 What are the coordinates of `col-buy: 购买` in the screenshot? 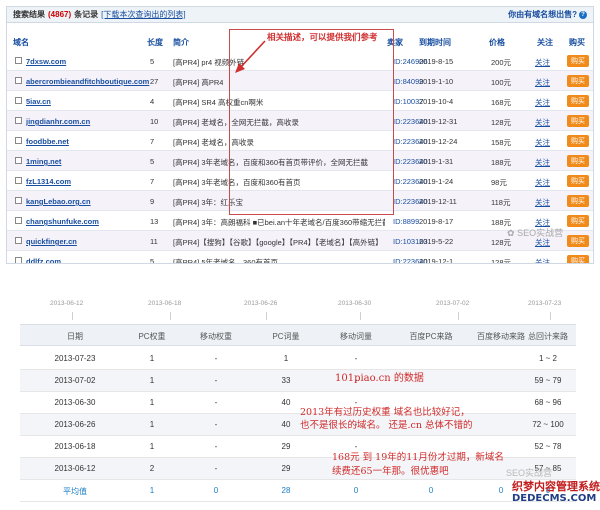 It's located at (577, 42).